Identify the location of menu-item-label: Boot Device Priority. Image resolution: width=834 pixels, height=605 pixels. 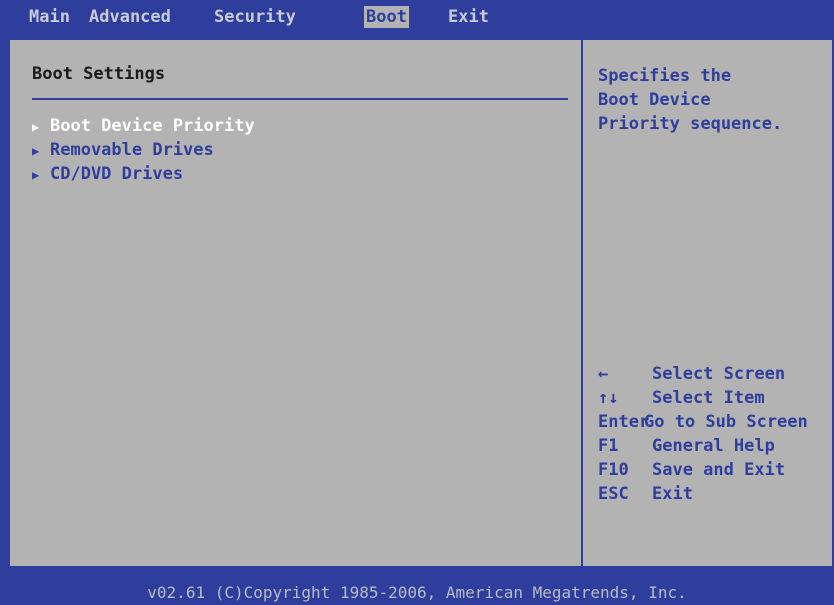
(152, 126).